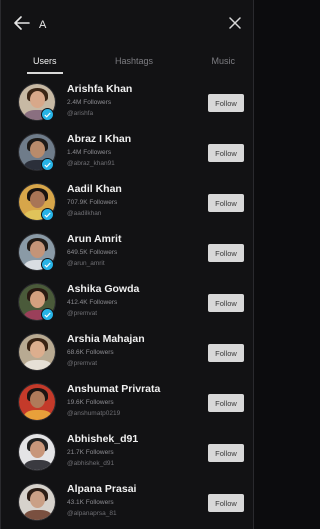 The width and height of the screenshot is (320, 529). I want to click on username: @abraz_khan91, so click(91, 163).